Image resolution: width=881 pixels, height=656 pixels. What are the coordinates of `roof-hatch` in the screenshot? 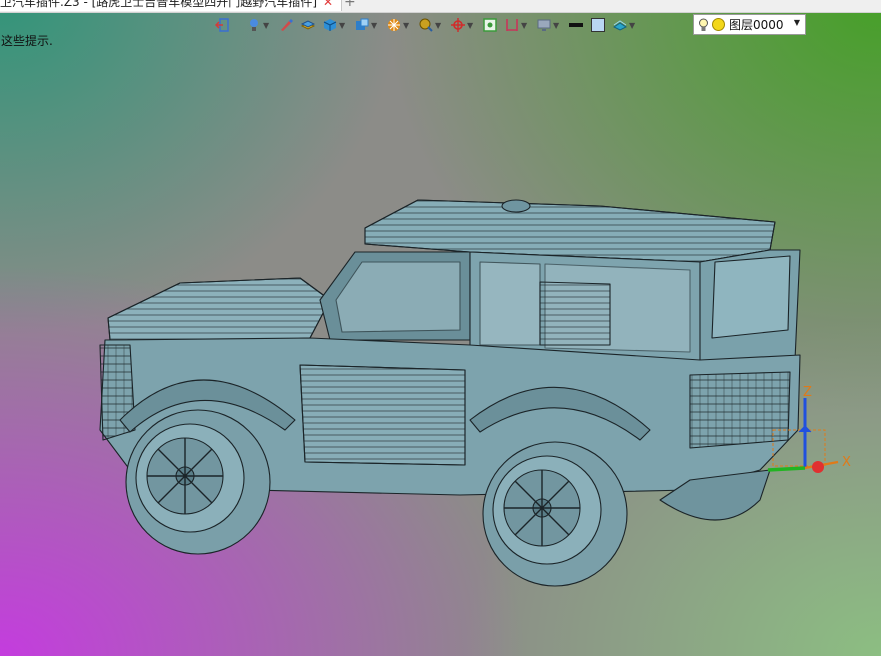 It's located at (516, 206).